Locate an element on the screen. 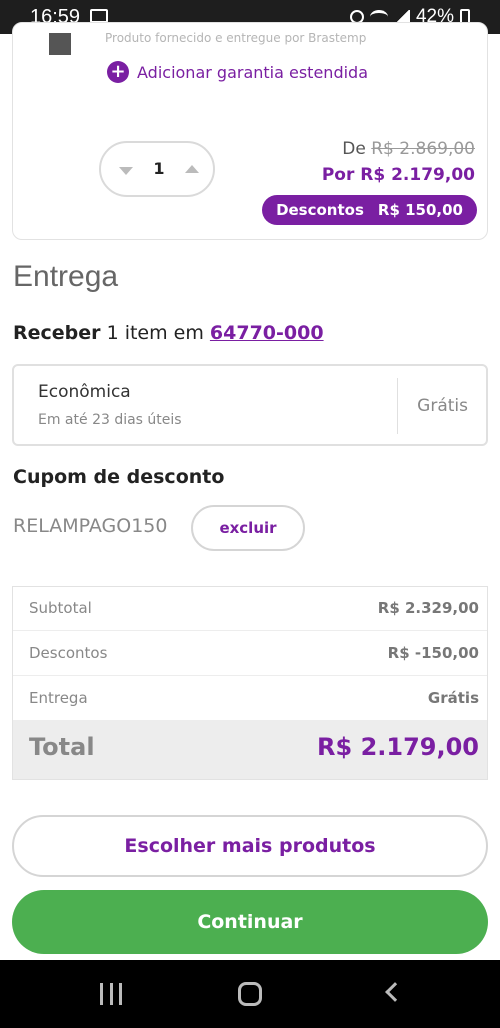  remove-coupon-button: excluir is located at coordinates (248, 528).